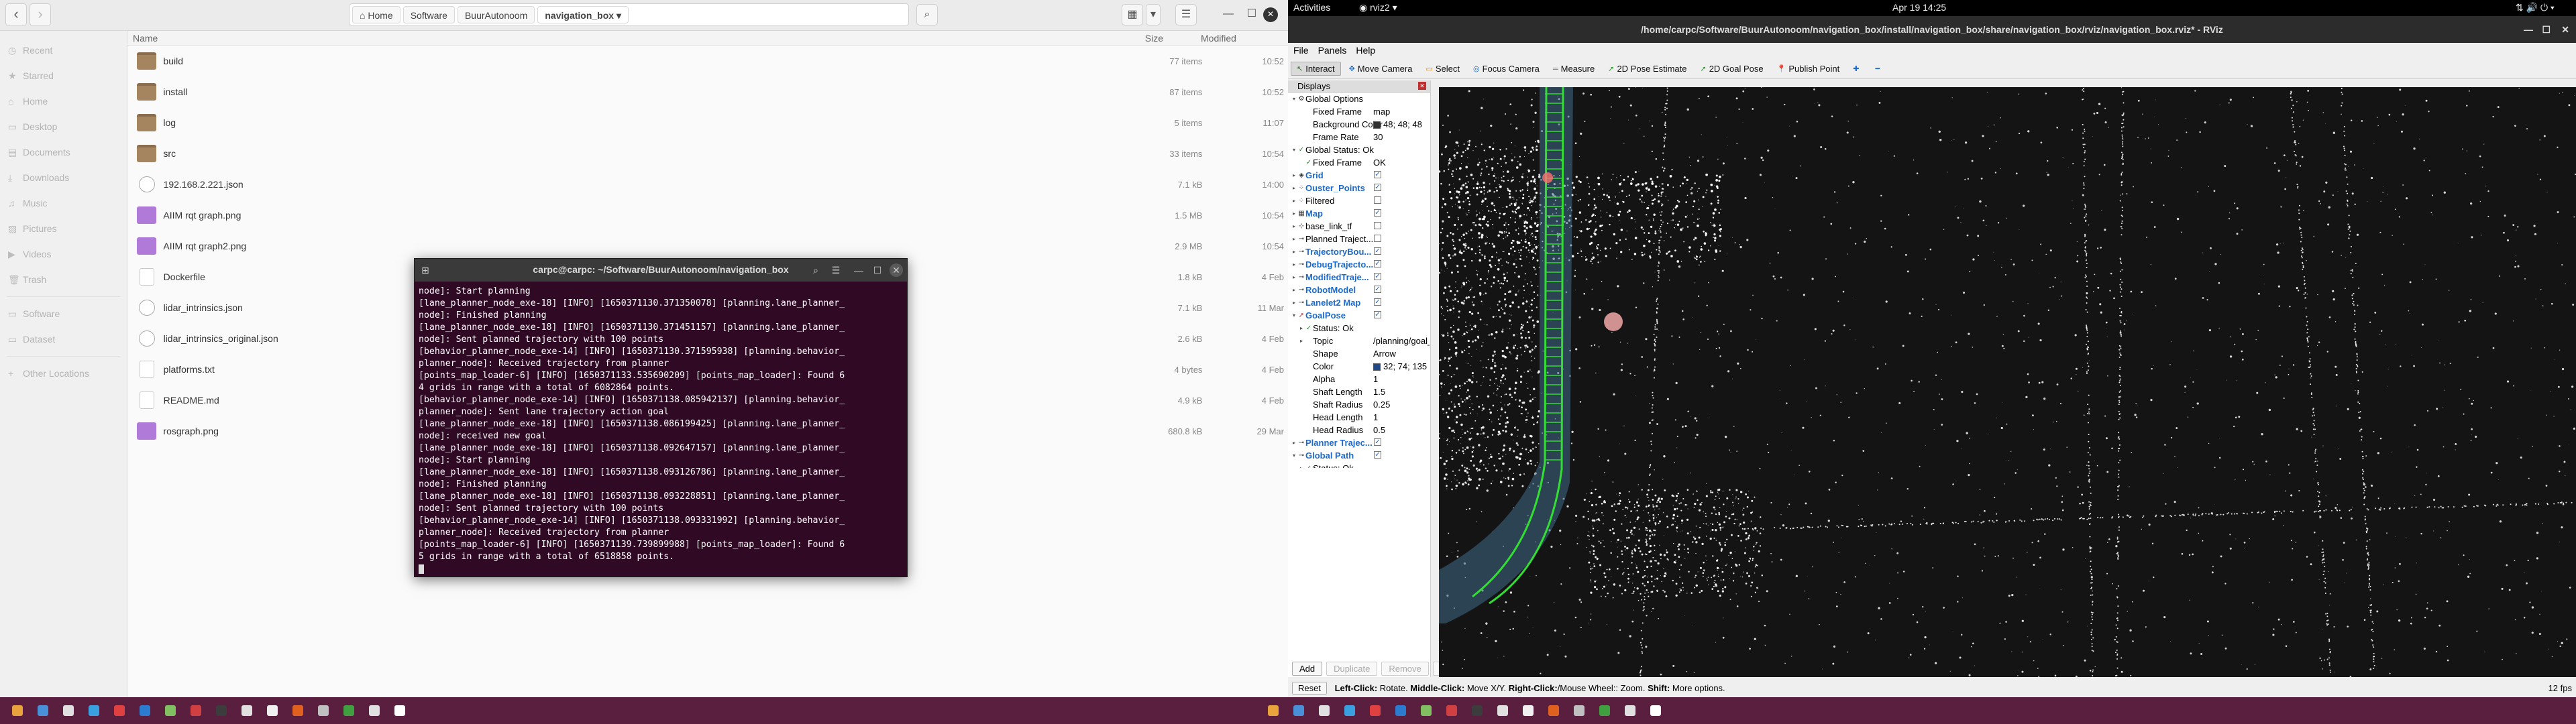  What do you see at coordinates (1110, 38) in the screenshot?
I see `column-size: Size` at bounding box center [1110, 38].